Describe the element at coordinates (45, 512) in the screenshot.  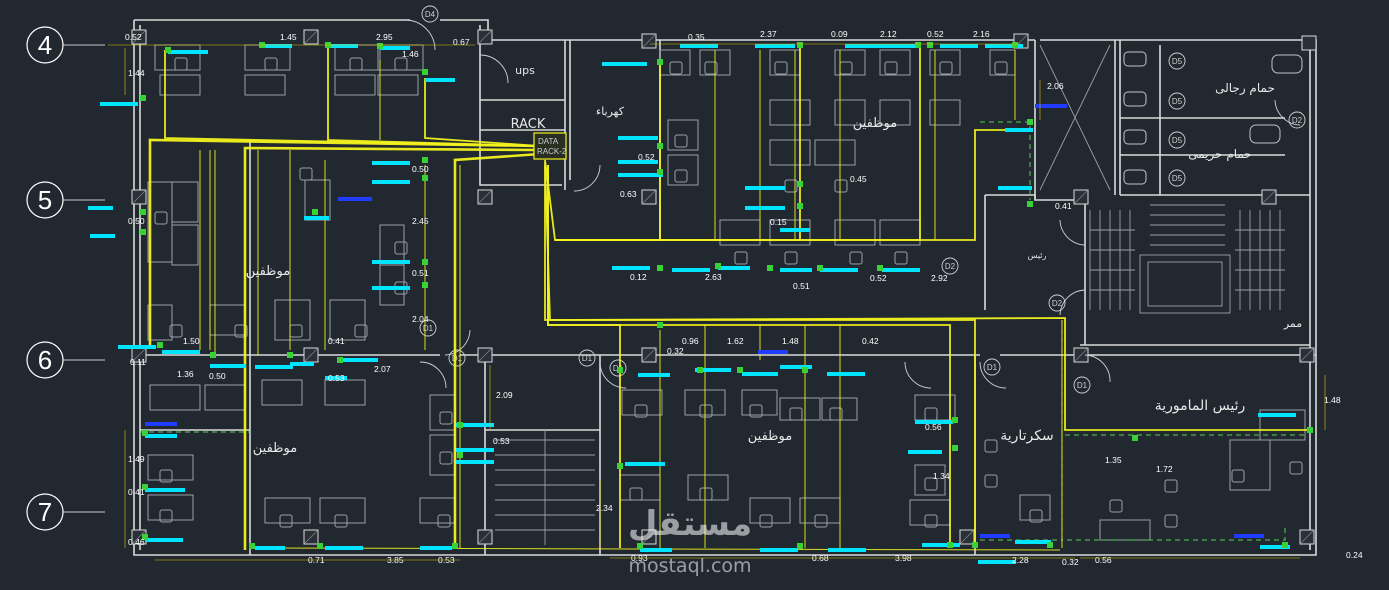
I see `grid-label-7: 7` at that location.